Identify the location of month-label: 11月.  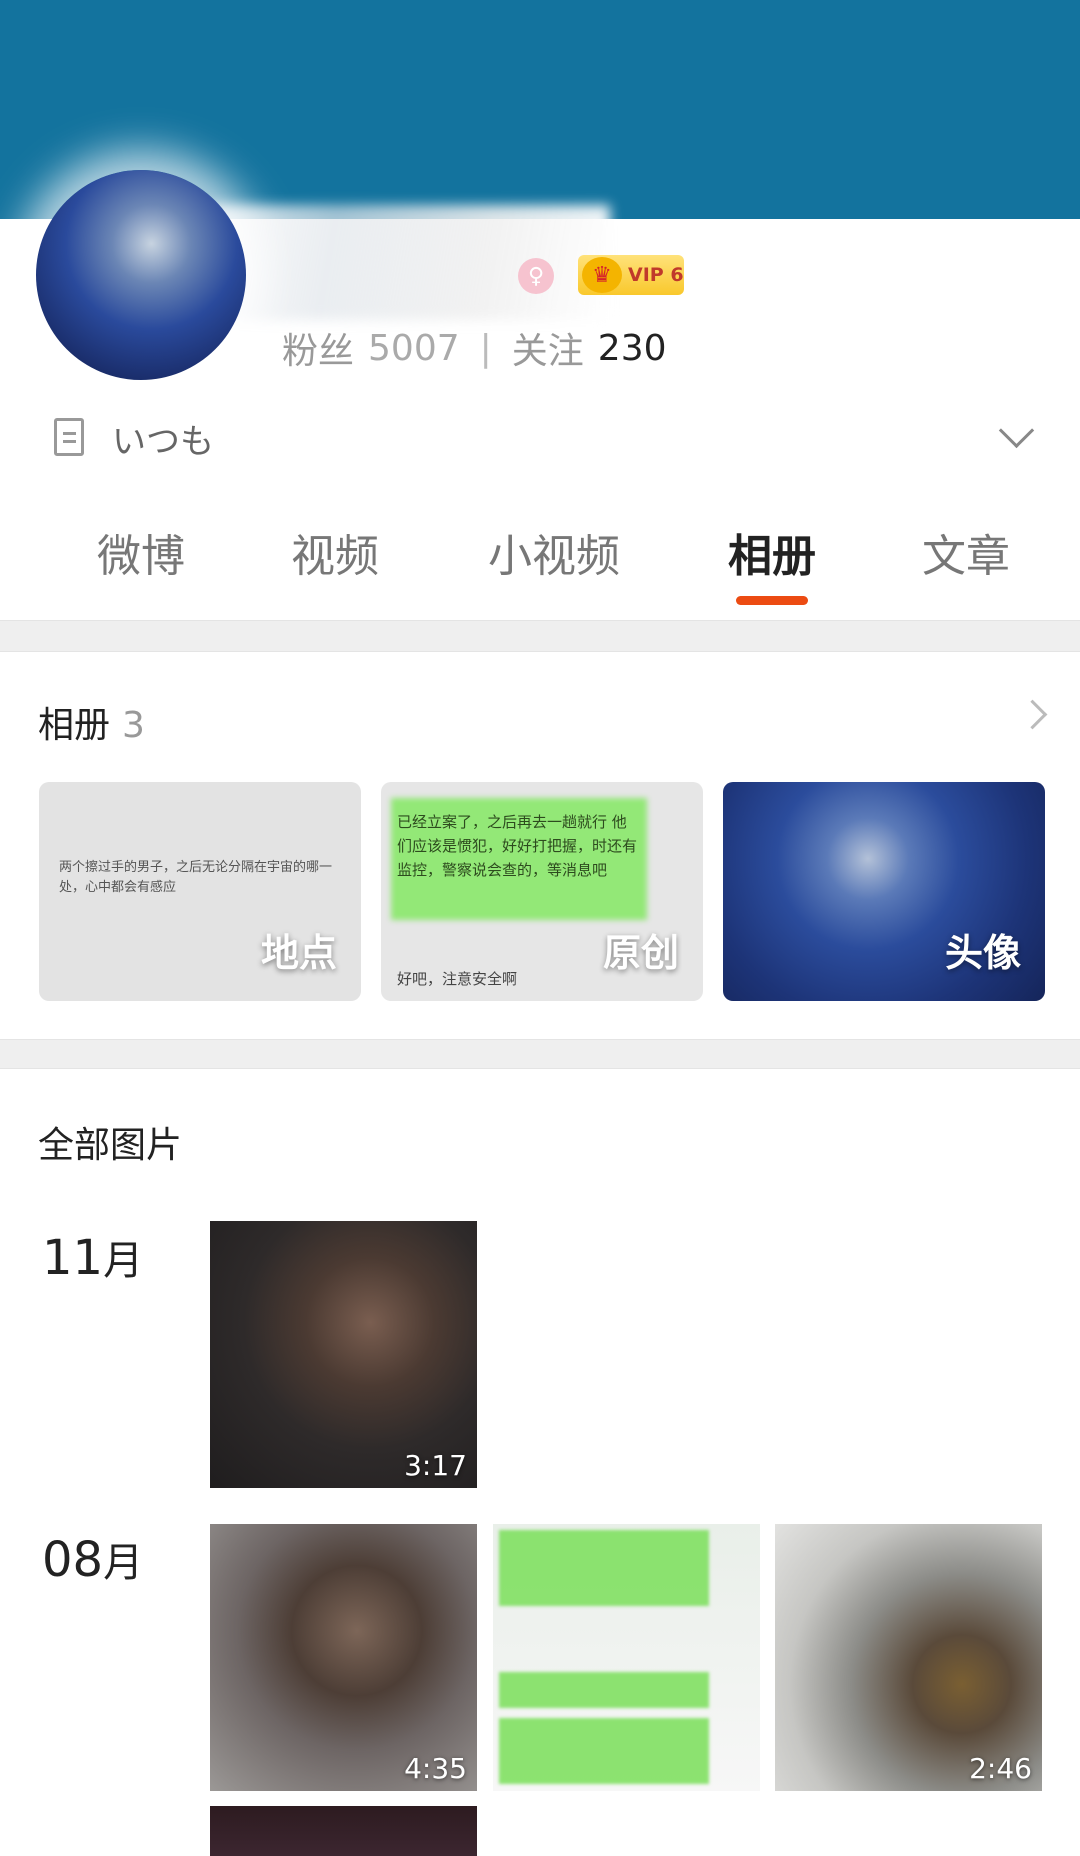
(92, 1257).